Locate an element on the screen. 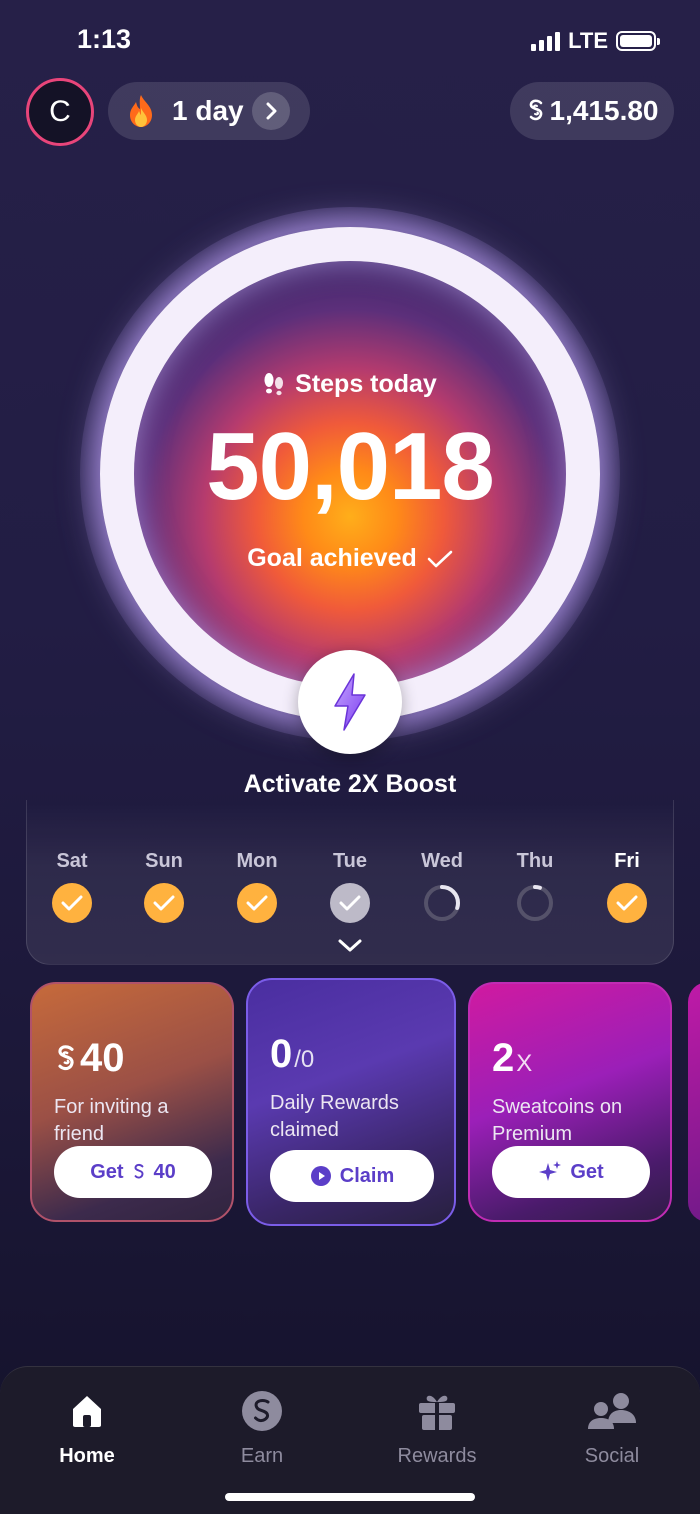  streak-button: 1 day is located at coordinates (209, 111).